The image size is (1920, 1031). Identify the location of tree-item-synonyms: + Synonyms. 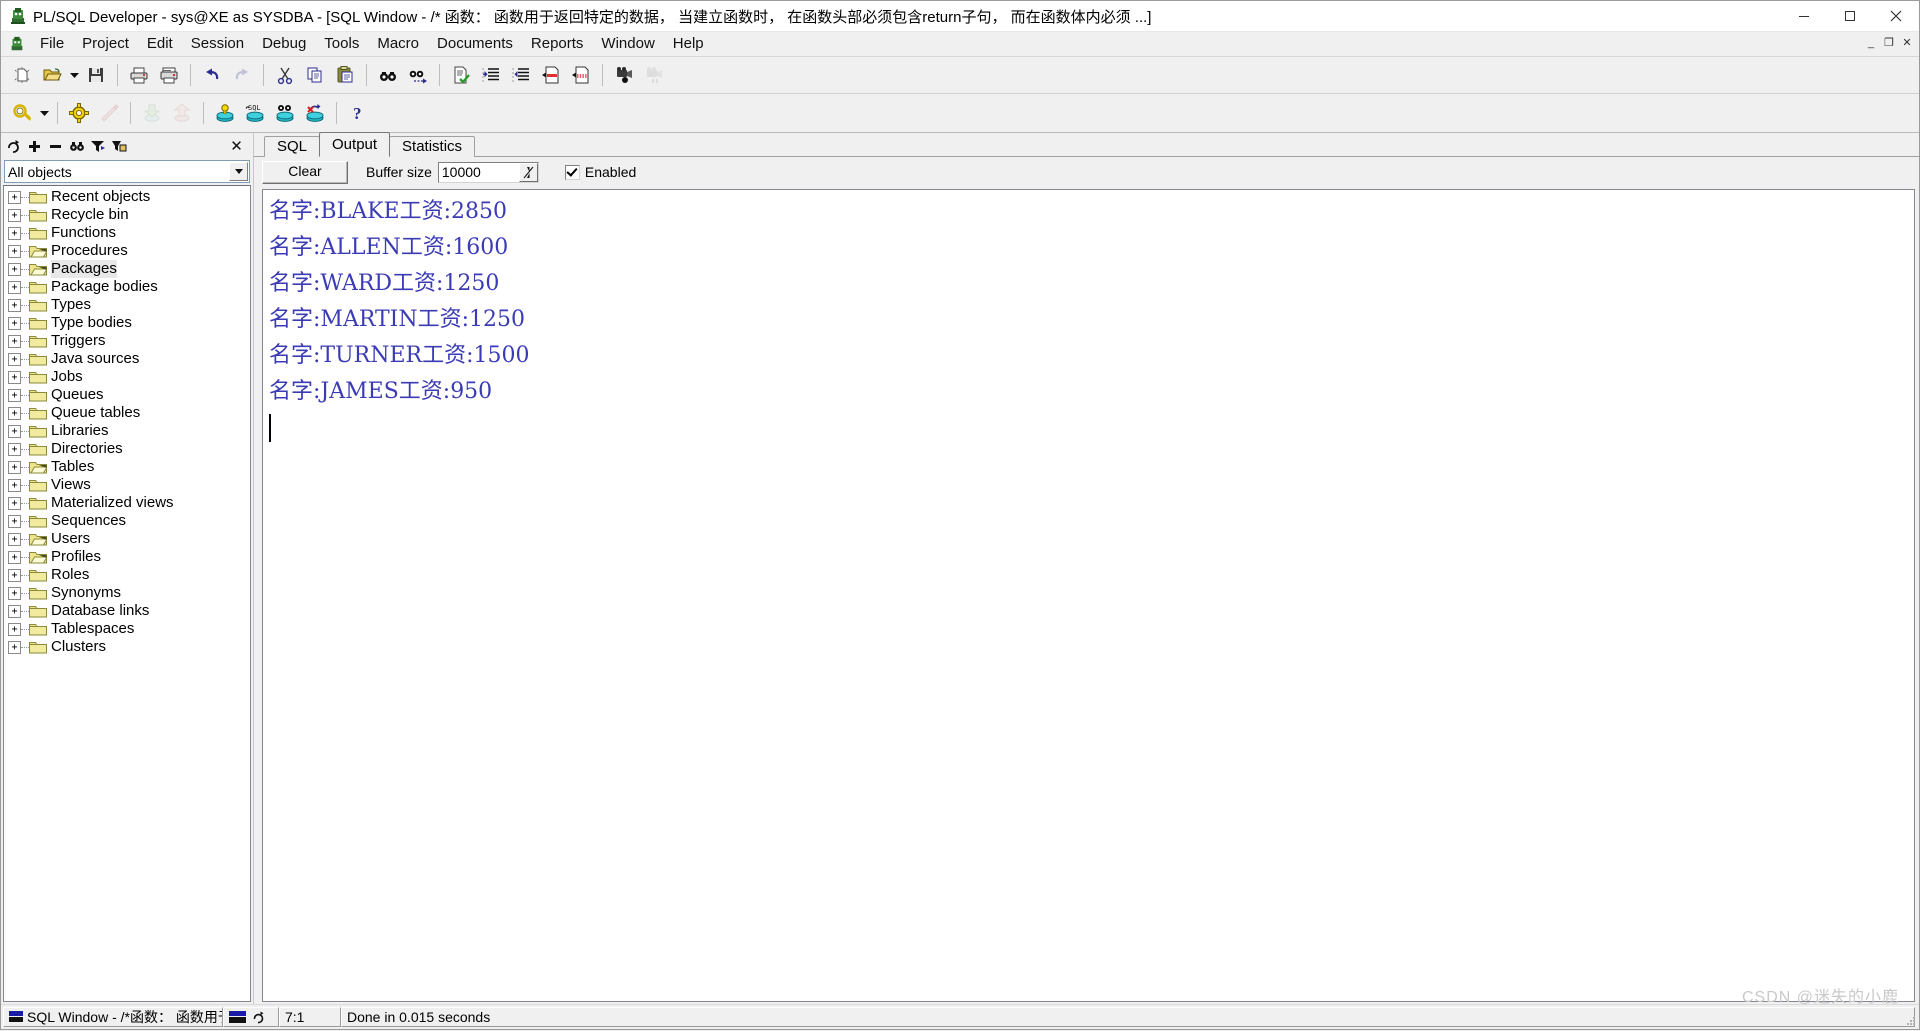
(127, 593).